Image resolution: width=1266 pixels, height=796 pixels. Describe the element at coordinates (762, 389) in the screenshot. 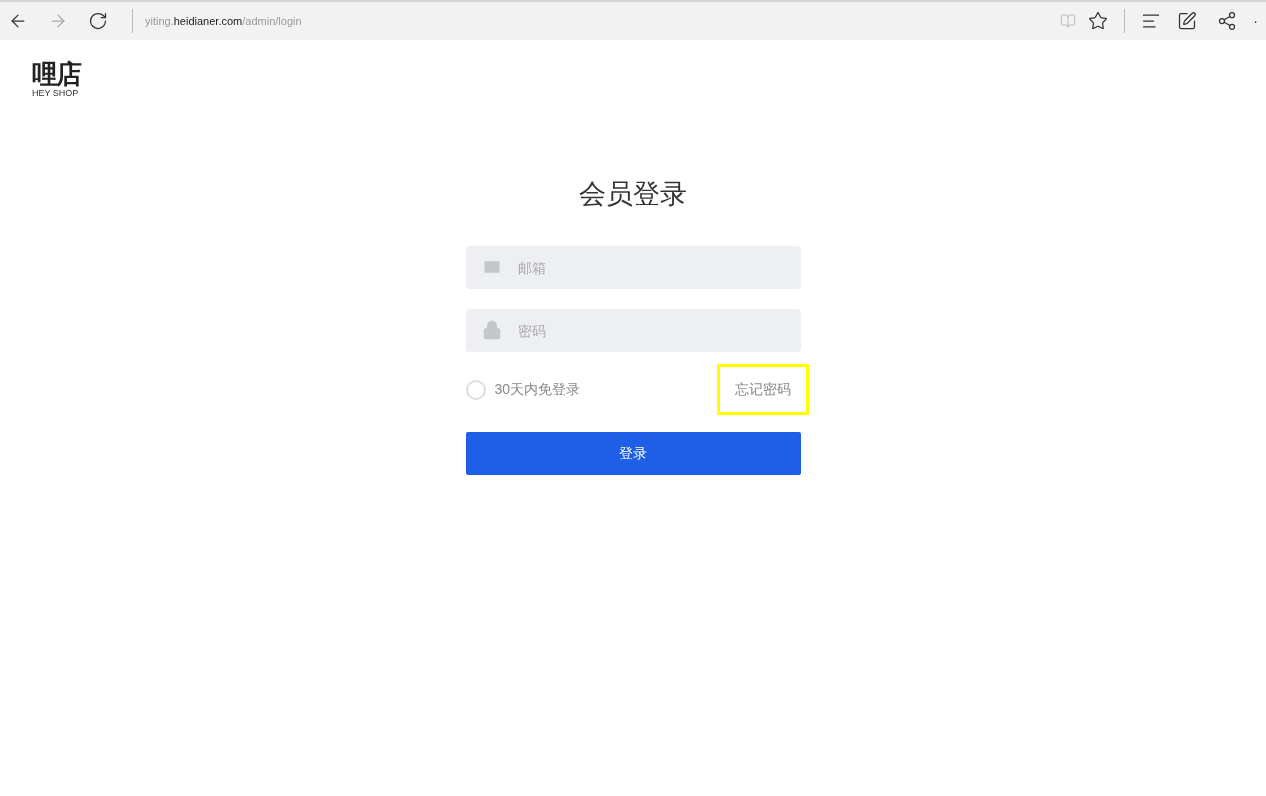

I see `forgot-password-link: 忘记密码` at that location.